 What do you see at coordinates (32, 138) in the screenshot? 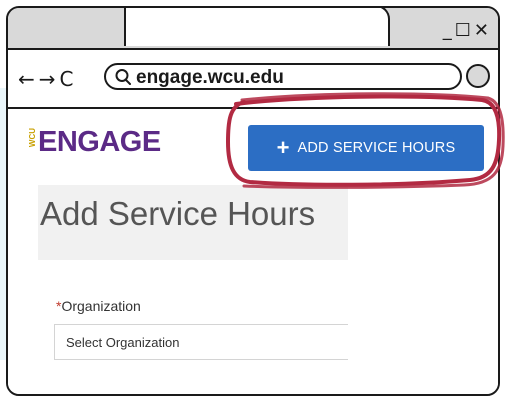
I see `logo-wcu-text: WCU` at bounding box center [32, 138].